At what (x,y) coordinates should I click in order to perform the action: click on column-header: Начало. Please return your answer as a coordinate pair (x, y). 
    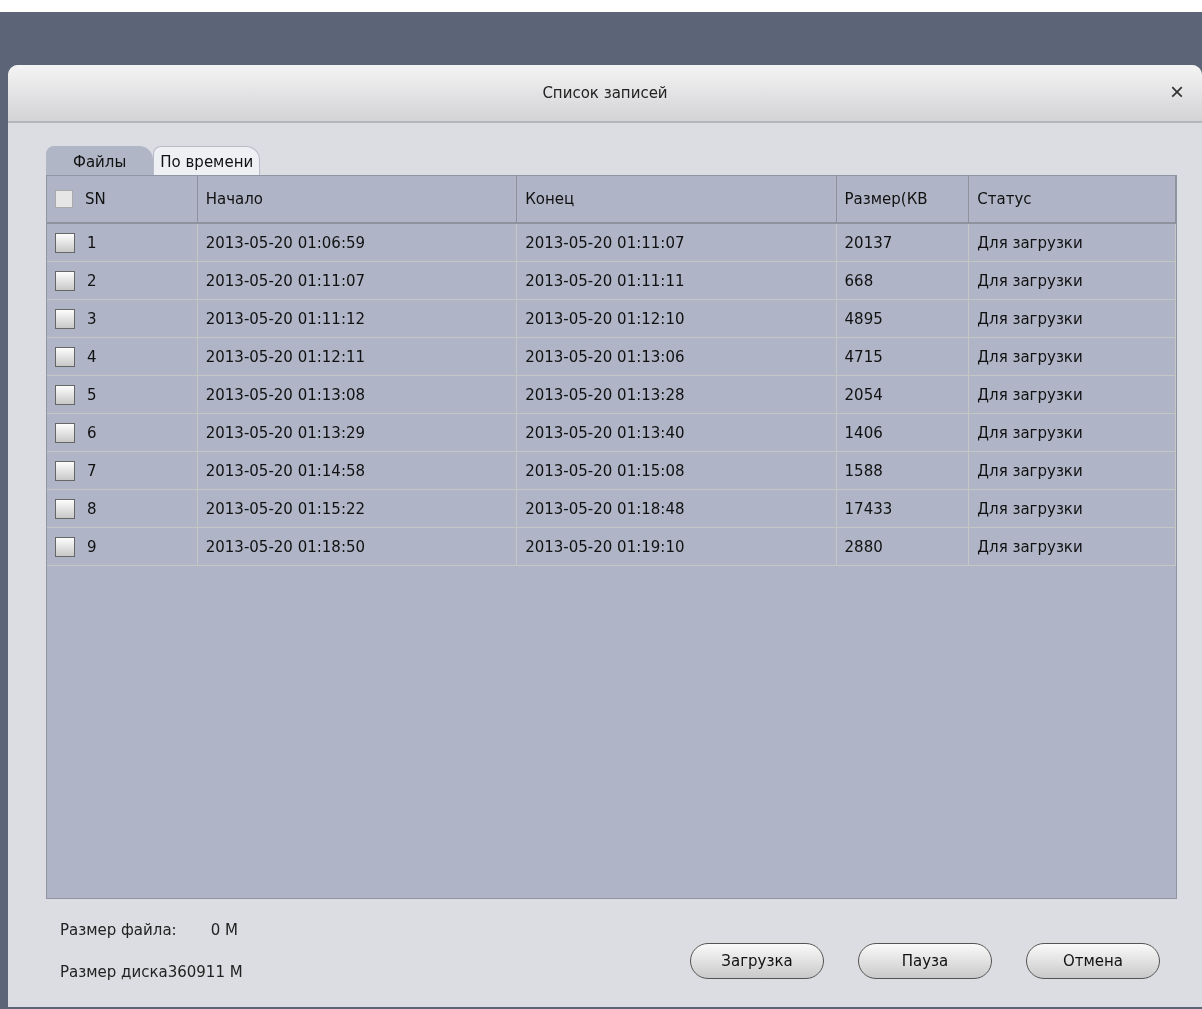
    Looking at the image, I should click on (357, 199).